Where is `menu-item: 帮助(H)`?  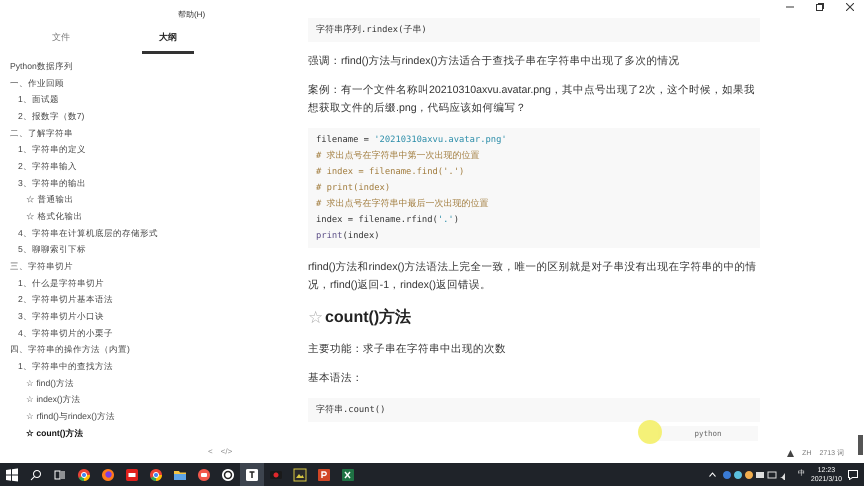 menu-item: 帮助(H) is located at coordinates (192, 15).